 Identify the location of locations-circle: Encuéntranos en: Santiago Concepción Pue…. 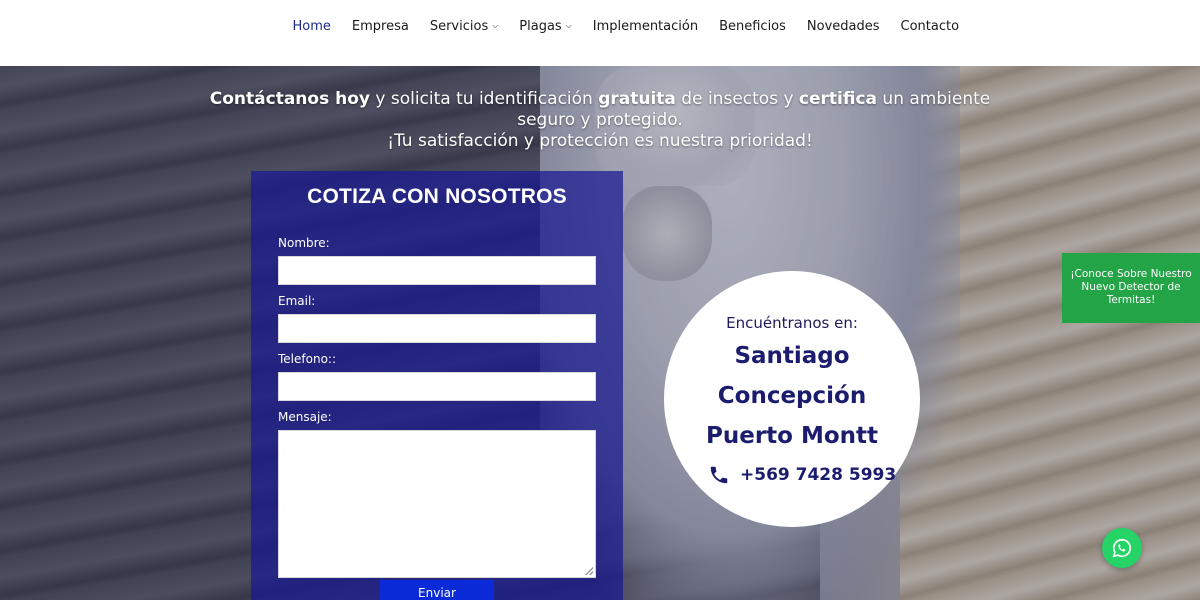
(792, 399).